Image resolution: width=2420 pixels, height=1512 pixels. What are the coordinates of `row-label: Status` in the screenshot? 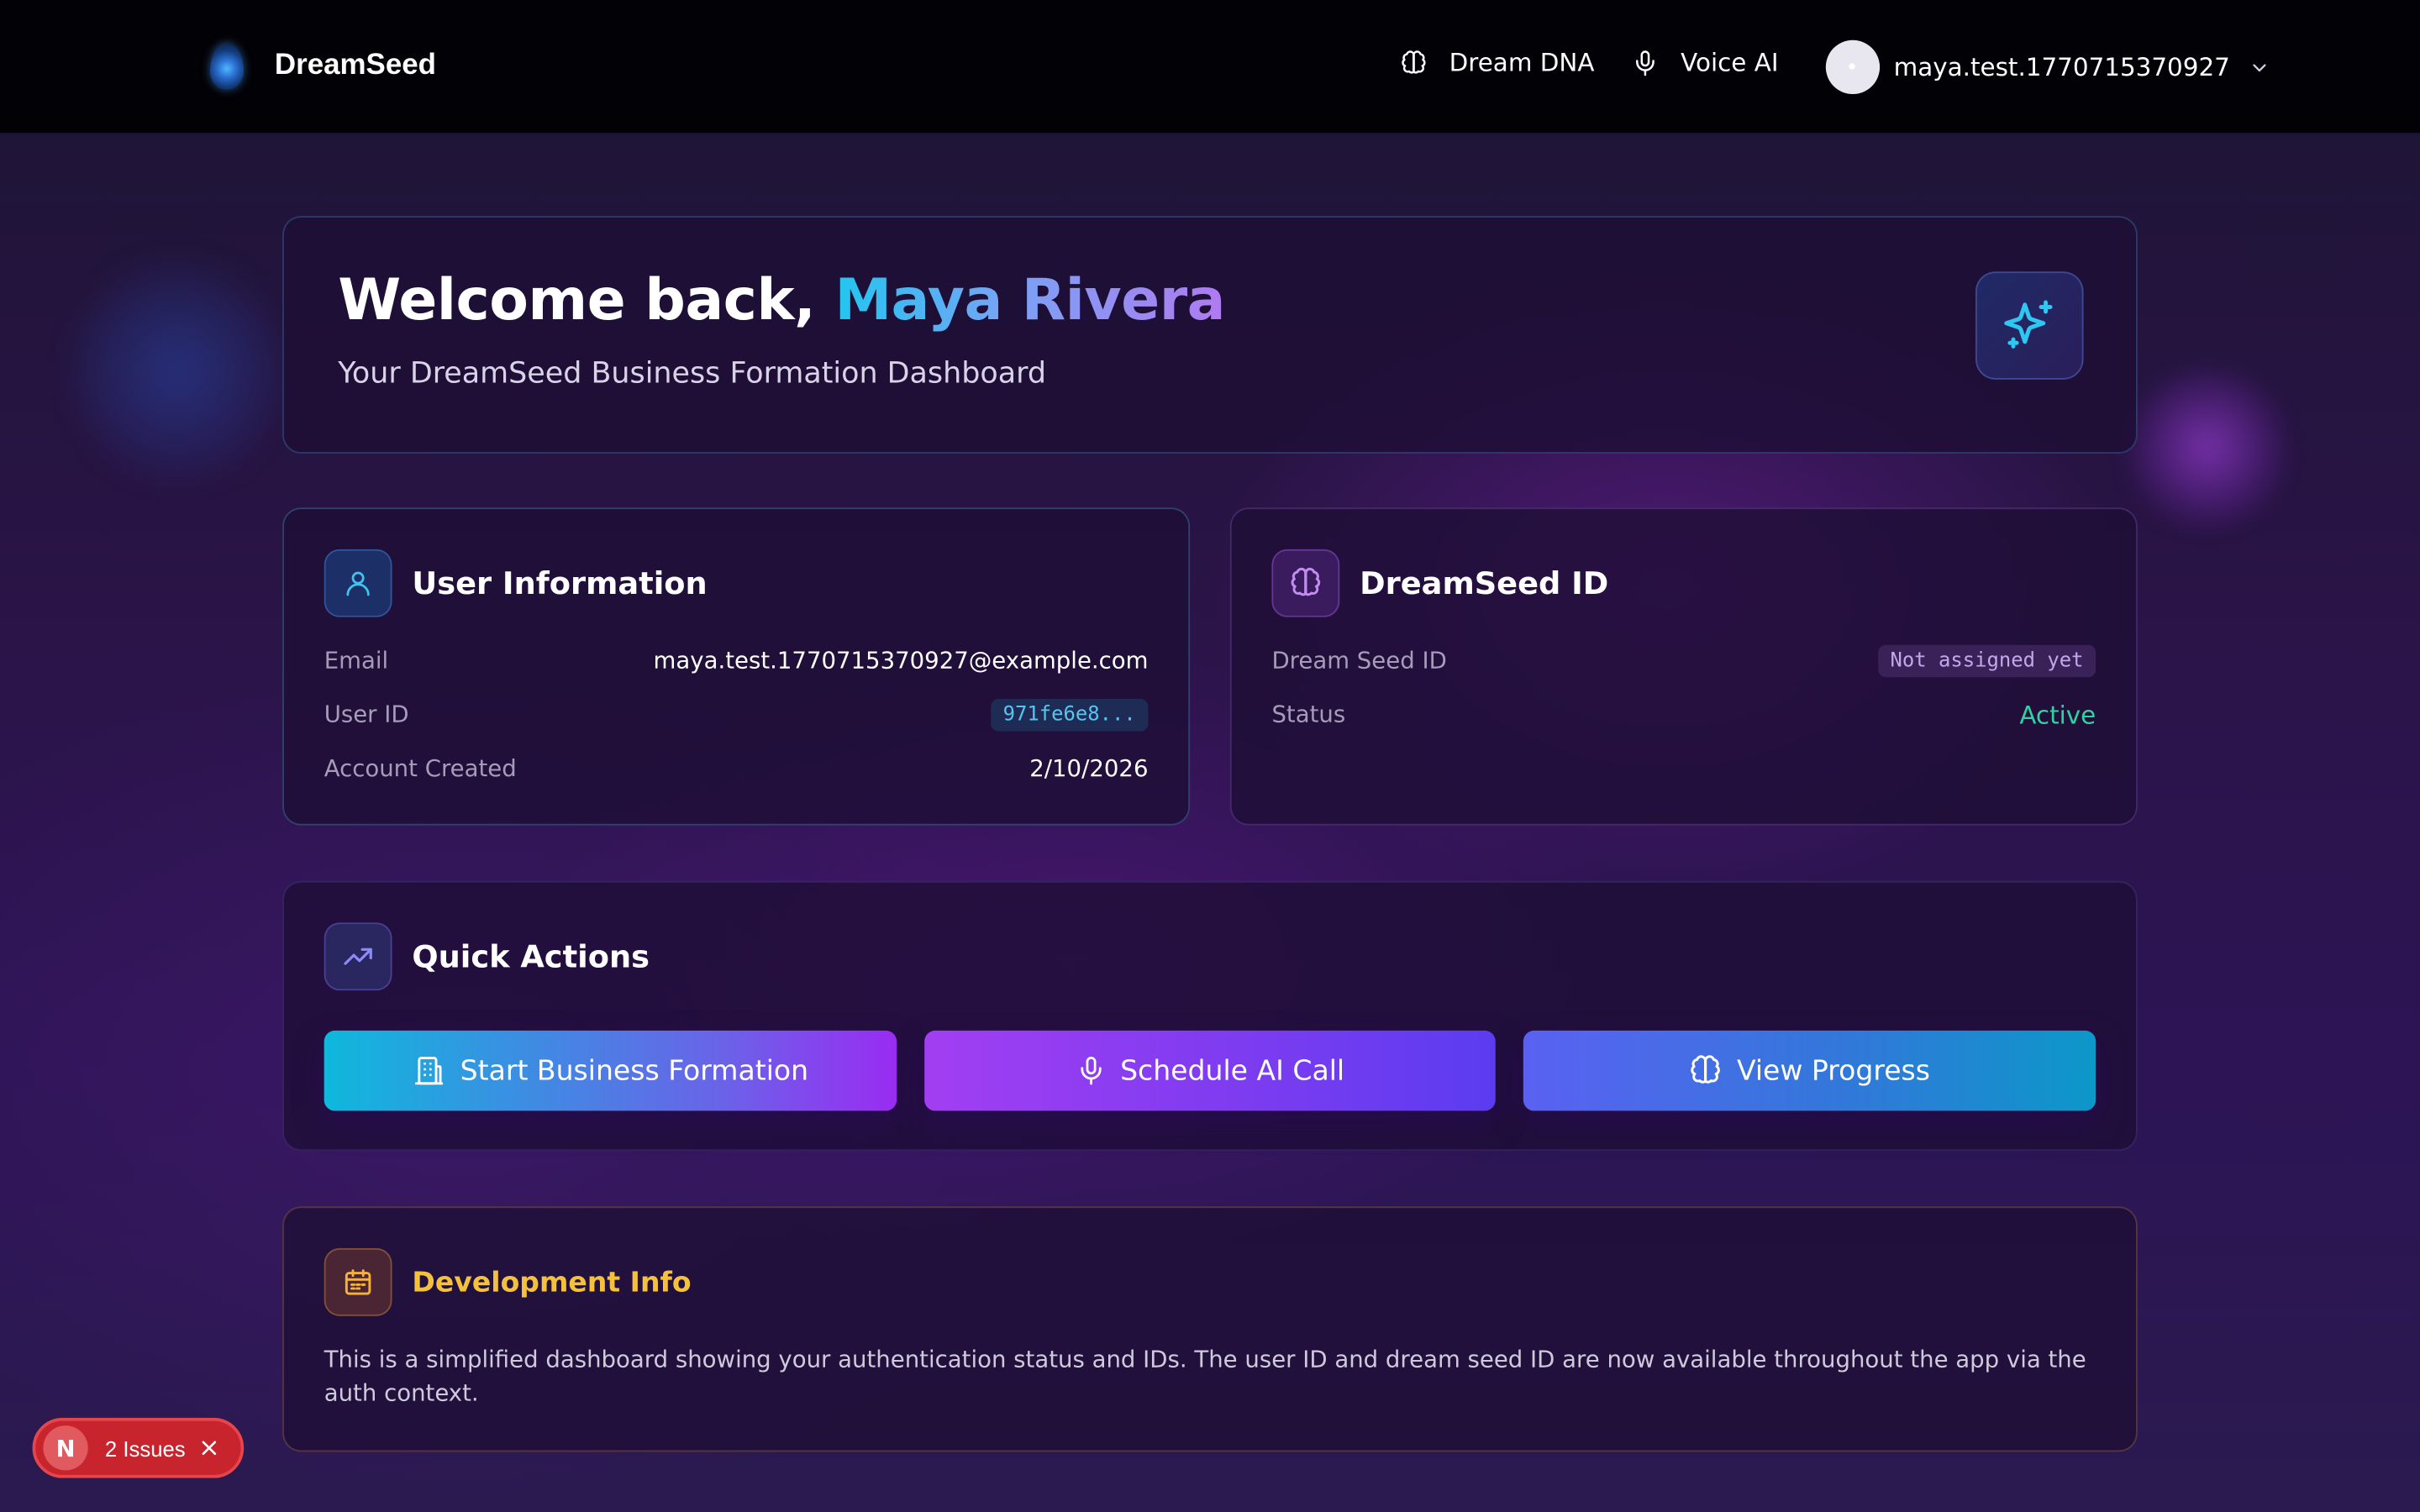 It's located at (1308, 714).